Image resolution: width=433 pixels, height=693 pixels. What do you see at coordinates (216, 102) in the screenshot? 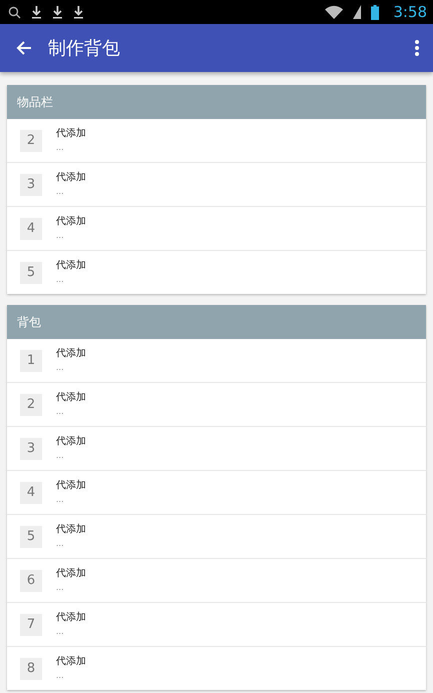
I see `section-header: 物品栏` at bounding box center [216, 102].